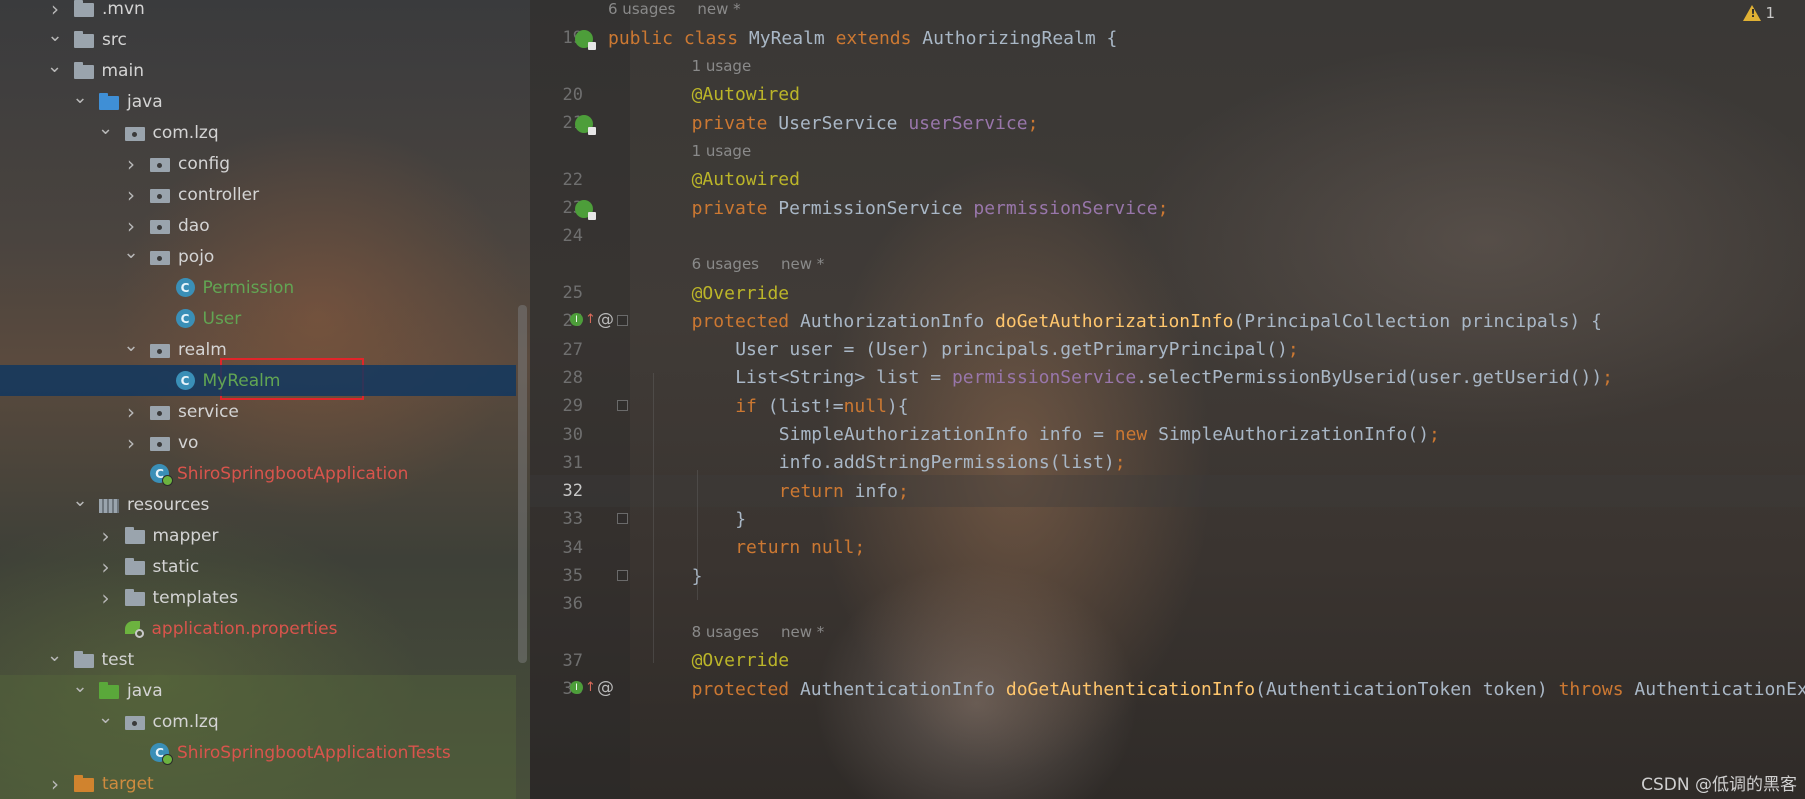 Image resolution: width=1805 pixels, height=799 pixels. Describe the element at coordinates (258, 659) in the screenshot. I see `tree-item-test: ⌄ test` at that location.